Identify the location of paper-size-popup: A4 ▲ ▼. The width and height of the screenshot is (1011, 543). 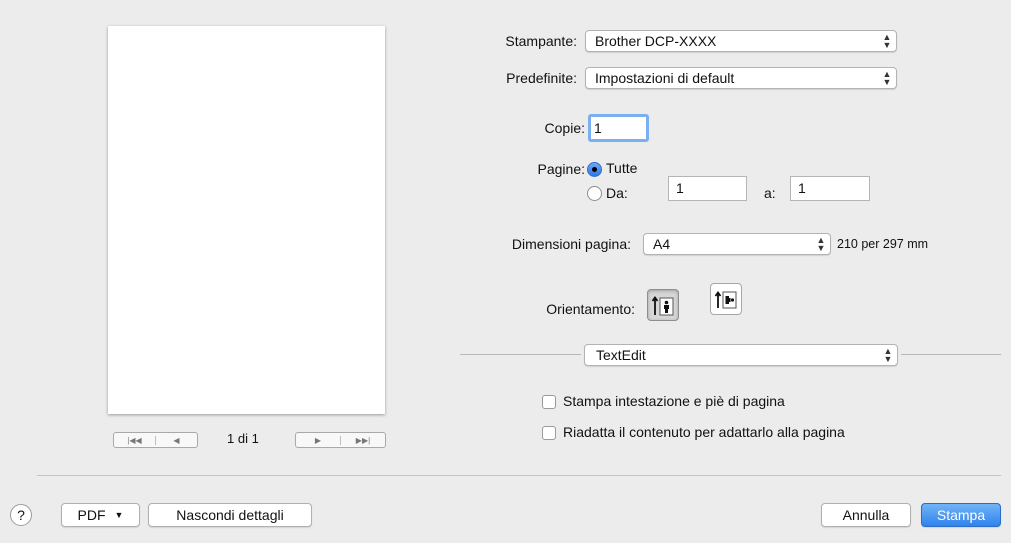
(737, 244).